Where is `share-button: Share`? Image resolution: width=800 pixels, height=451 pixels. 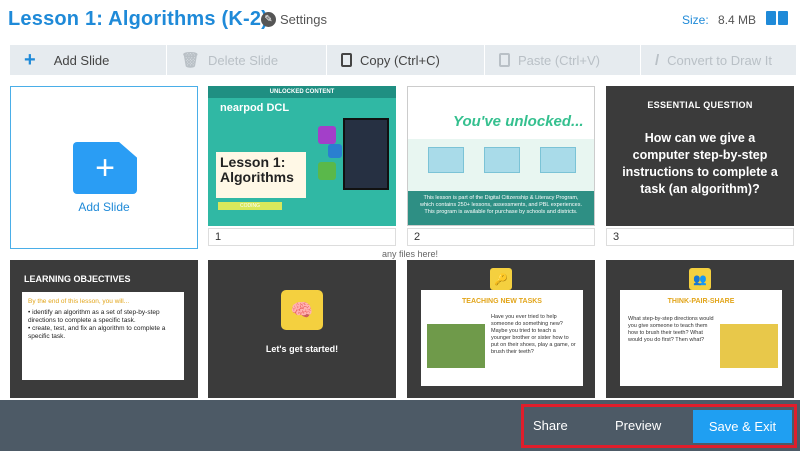
share-button: Share is located at coordinates (550, 425).